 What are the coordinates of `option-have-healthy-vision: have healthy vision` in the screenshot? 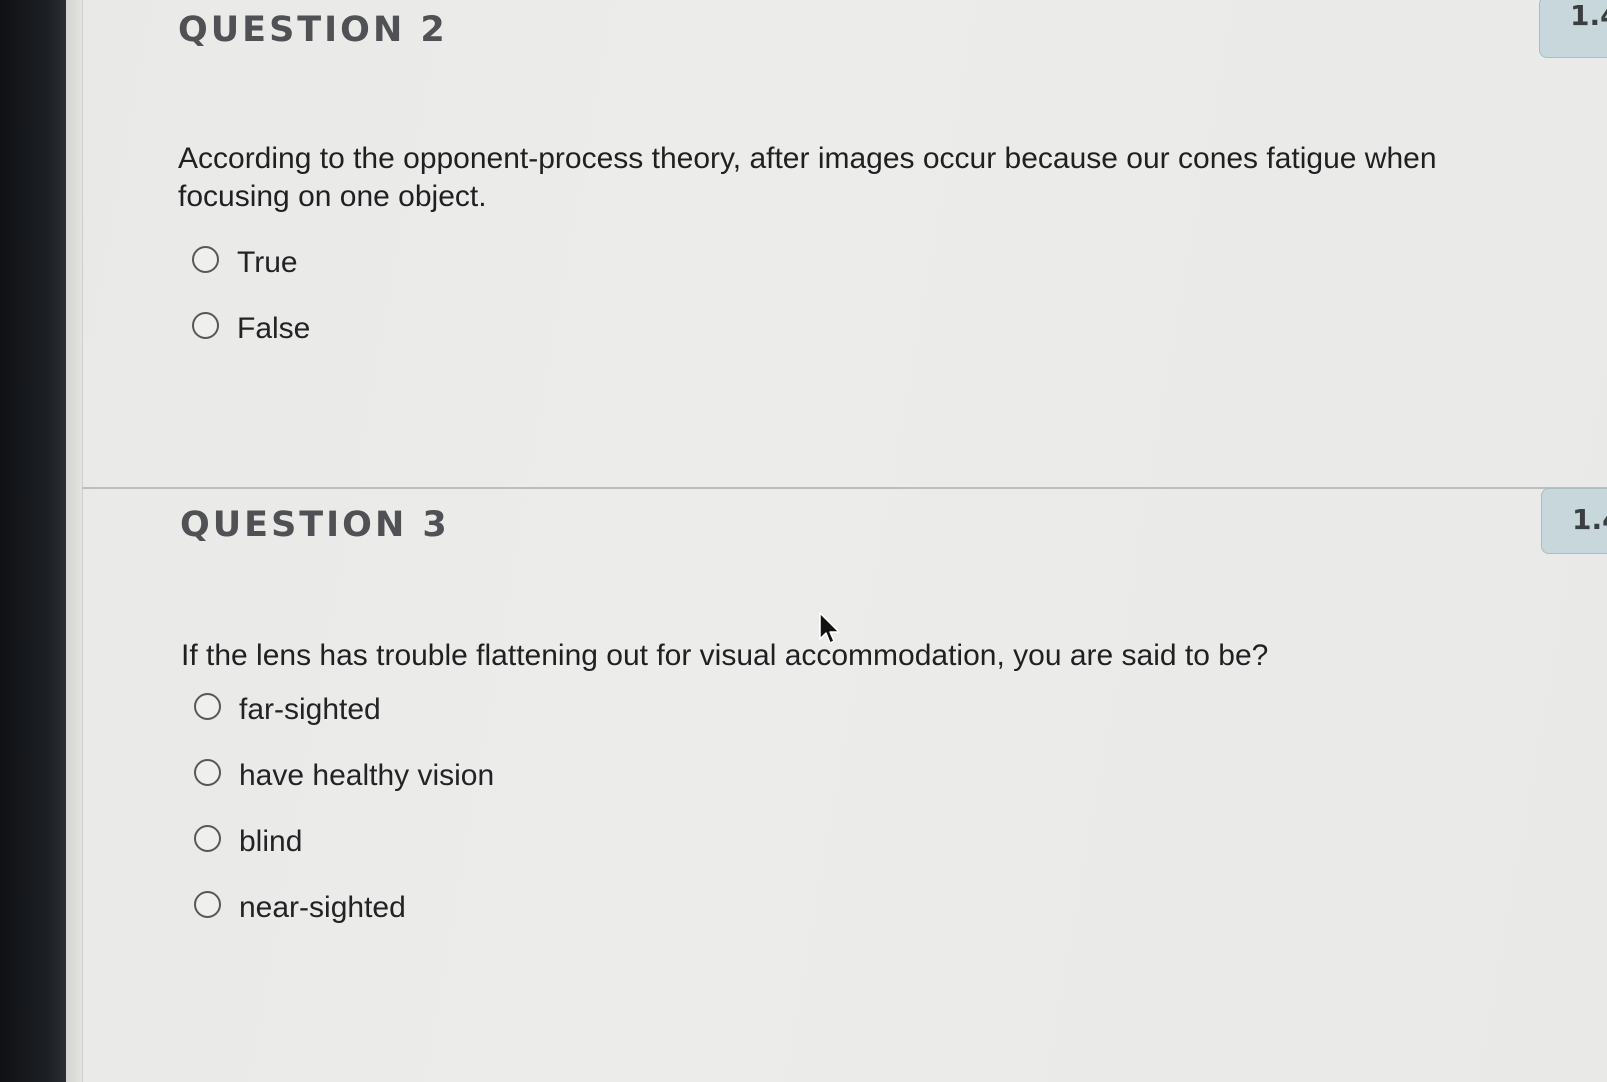 It's located at (344, 775).